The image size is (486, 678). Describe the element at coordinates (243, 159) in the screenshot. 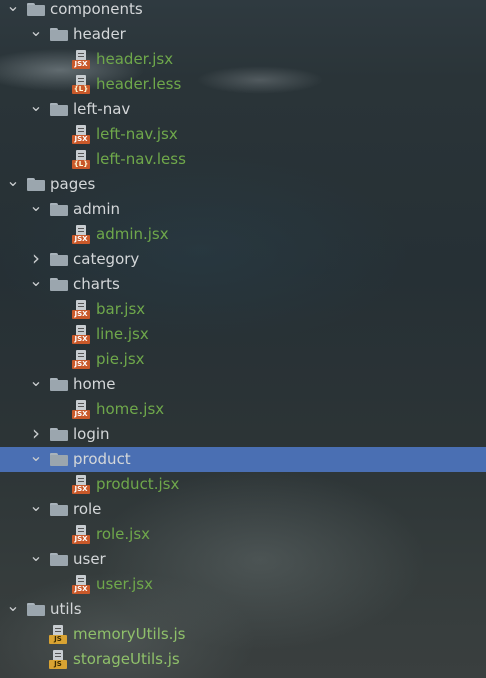

I see `file-row-left-nav-less: {L} left-nav.less` at that location.